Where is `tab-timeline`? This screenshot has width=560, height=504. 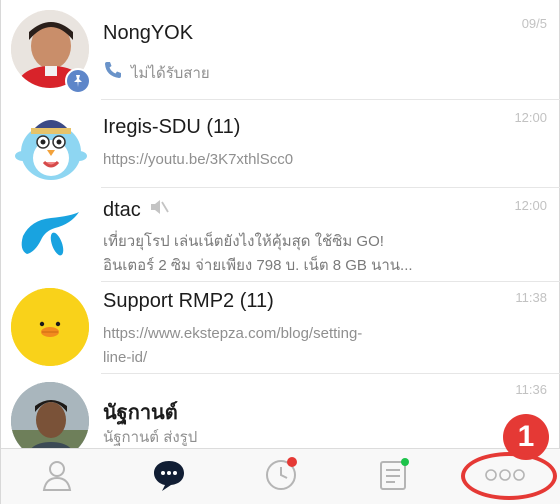 tab-timeline is located at coordinates (281, 476).